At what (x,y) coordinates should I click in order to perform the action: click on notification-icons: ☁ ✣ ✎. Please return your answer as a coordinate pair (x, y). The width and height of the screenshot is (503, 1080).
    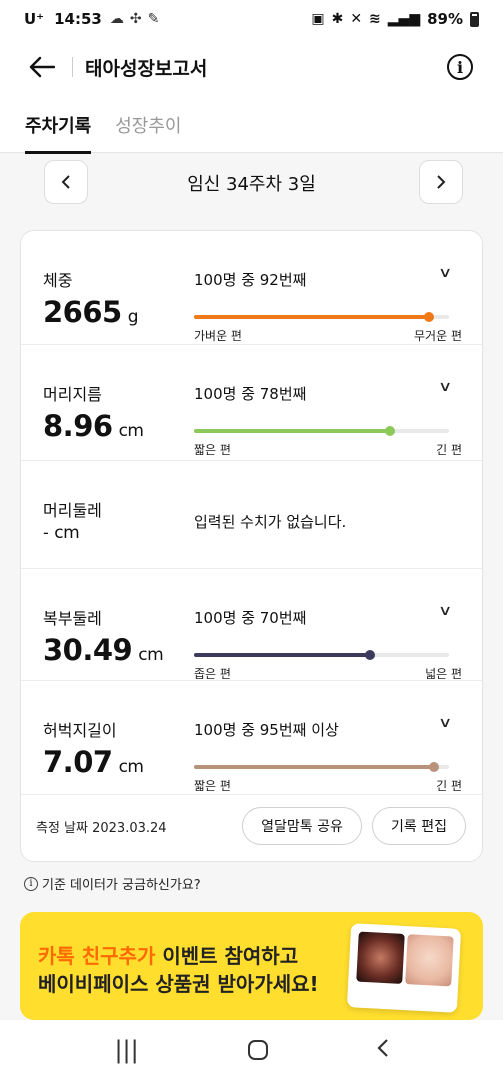
    Looking at the image, I should click on (134, 19).